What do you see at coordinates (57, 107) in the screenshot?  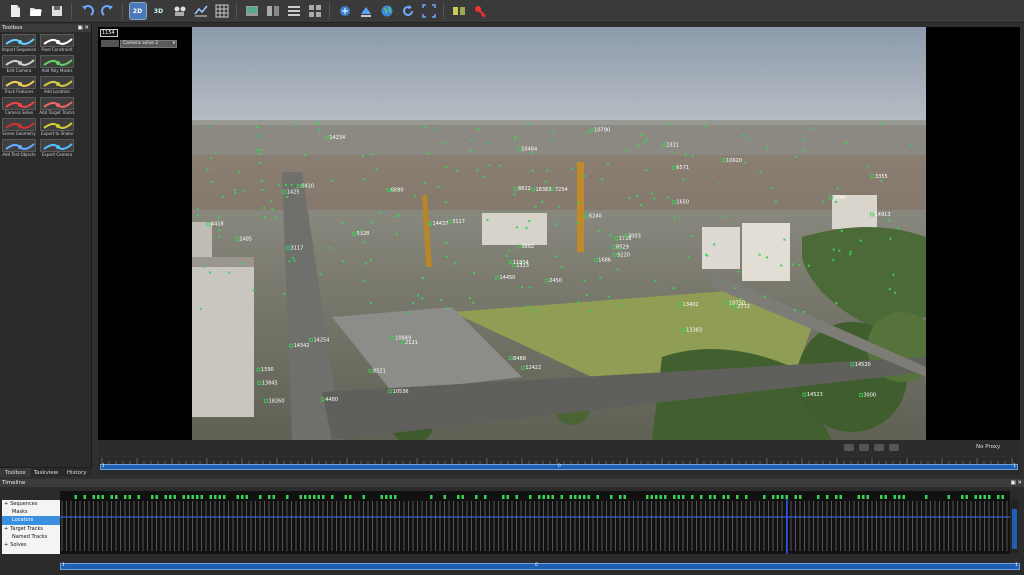 I see `tool-target-tracks: Add Target Tracks` at bounding box center [57, 107].